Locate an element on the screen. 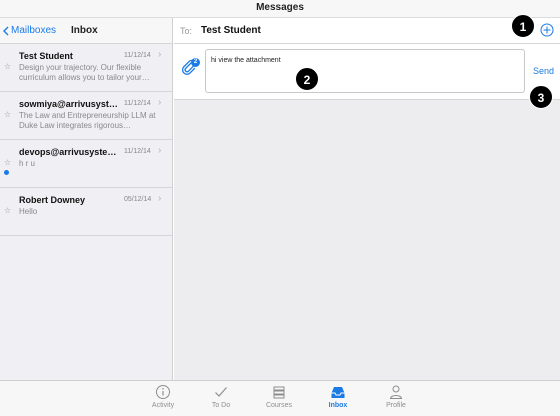 Image resolution: width=560 pixels, height=416 pixels. back-label: Mailboxes is located at coordinates (34, 30).